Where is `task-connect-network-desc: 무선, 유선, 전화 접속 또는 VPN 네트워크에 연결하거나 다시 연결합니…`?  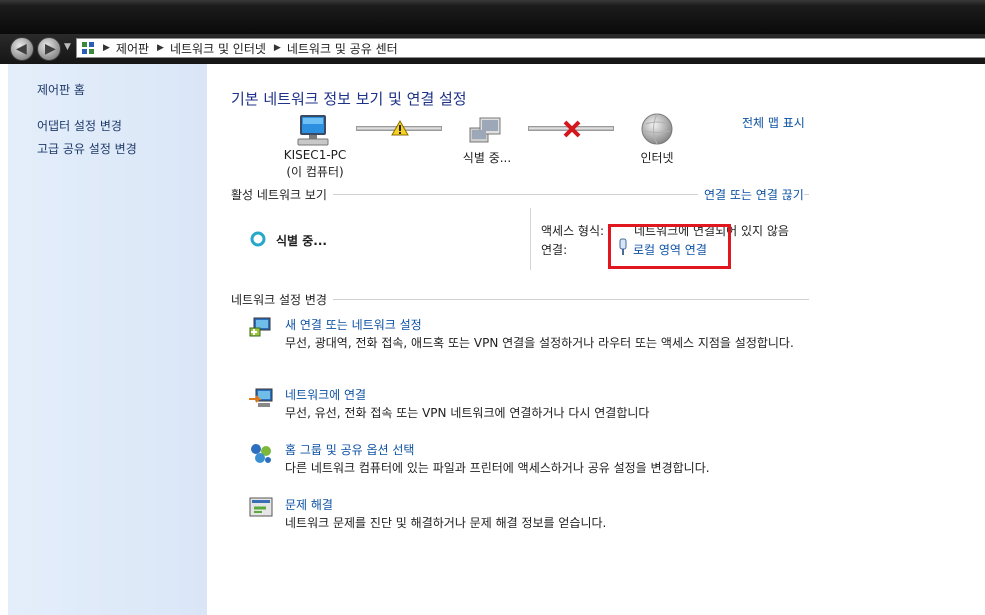
task-connect-network-desc: 무선, 유선, 전화 접속 또는 VPN 네트워크에 연결하거나 다시 연결합니… is located at coordinates (467, 413).